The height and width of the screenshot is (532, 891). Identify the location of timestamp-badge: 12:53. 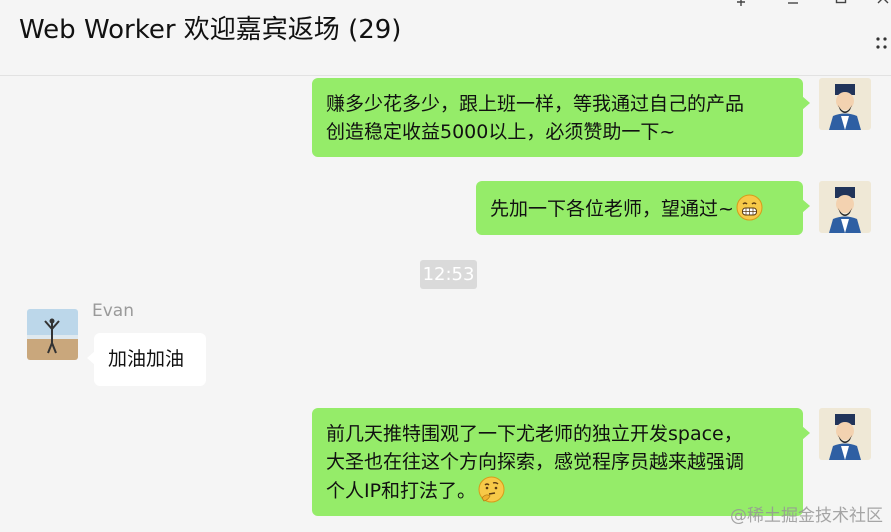
(448, 274).